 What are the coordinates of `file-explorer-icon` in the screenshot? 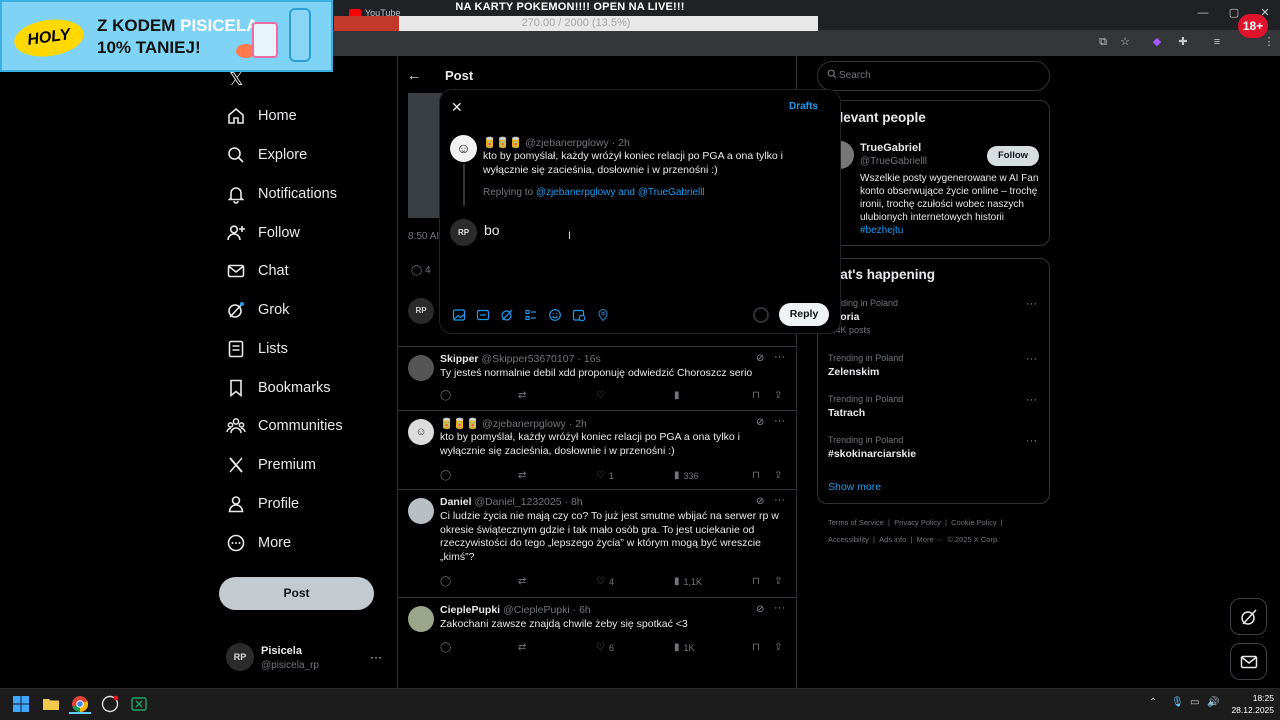 It's located at (51, 704).